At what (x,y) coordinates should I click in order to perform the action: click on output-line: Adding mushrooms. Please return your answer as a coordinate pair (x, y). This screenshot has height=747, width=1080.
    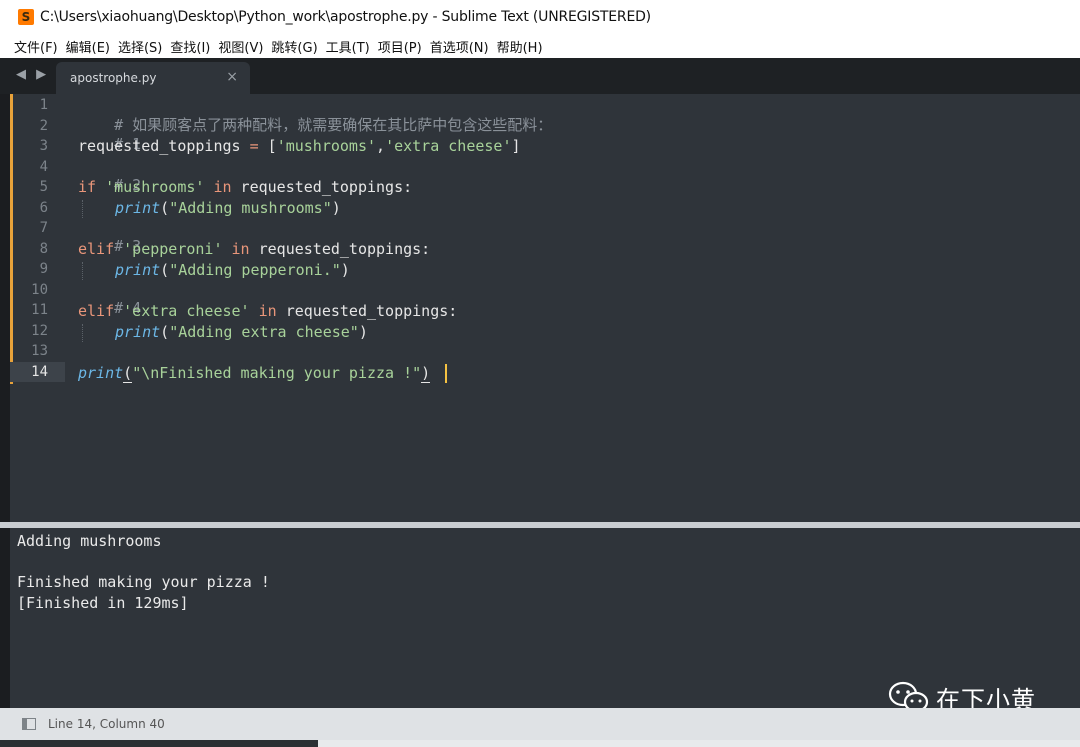
    Looking at the image, I should click on (89, 541).